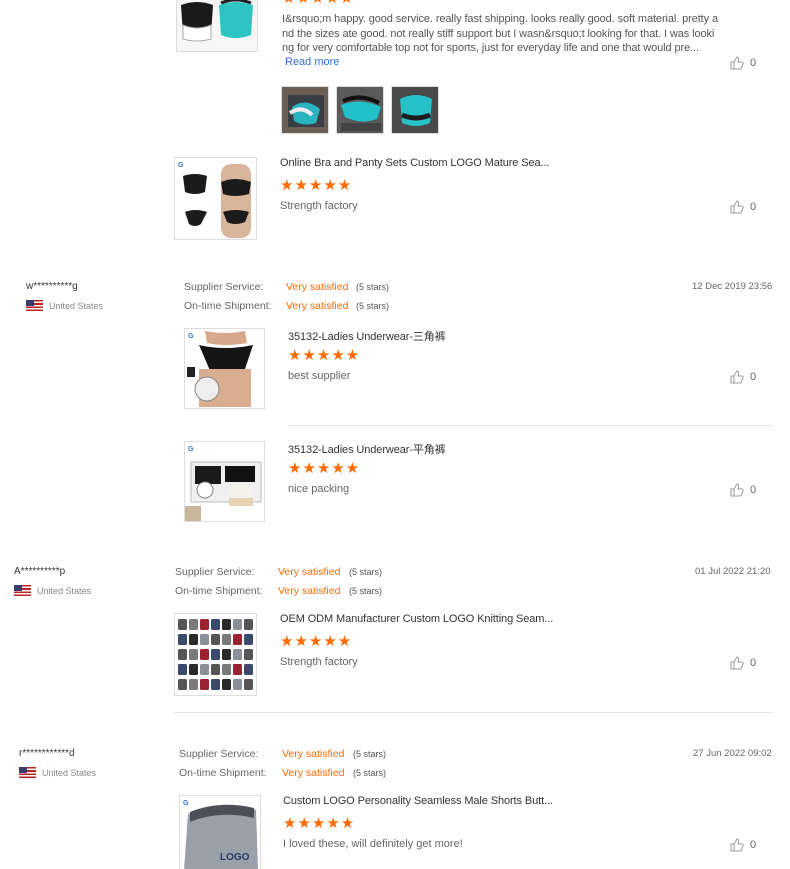 This screenshot has height=869, width=790. What do you see at coordinates (215, 198) in the screenshot?
I see `product-image-bra-panty-set: G` at bounding box center [215, 198].